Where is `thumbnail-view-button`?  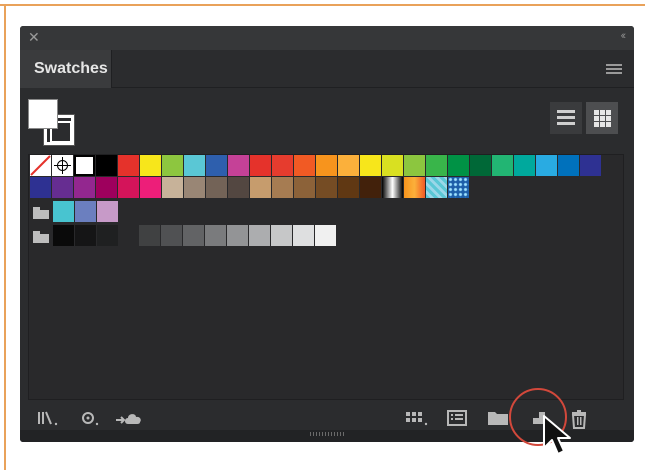
thumbnail-view-button is located at coordinates (602, 118).